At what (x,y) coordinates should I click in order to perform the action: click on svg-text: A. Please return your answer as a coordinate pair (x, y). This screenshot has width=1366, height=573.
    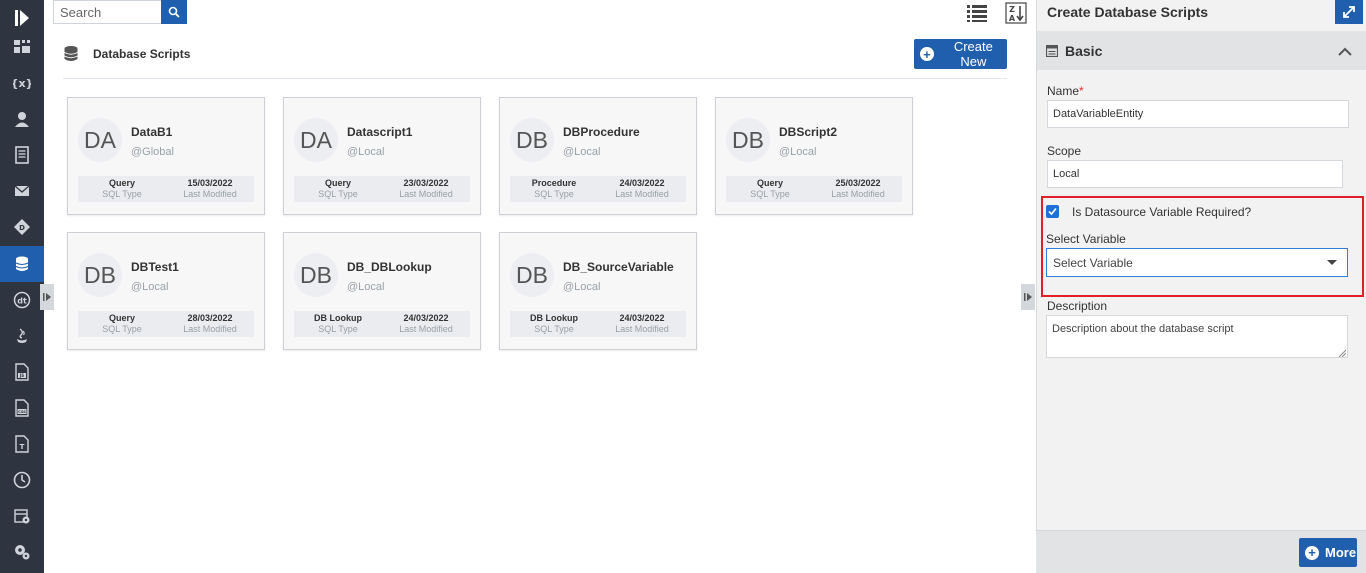
    Looking at the image, I should click on (1012, 18).